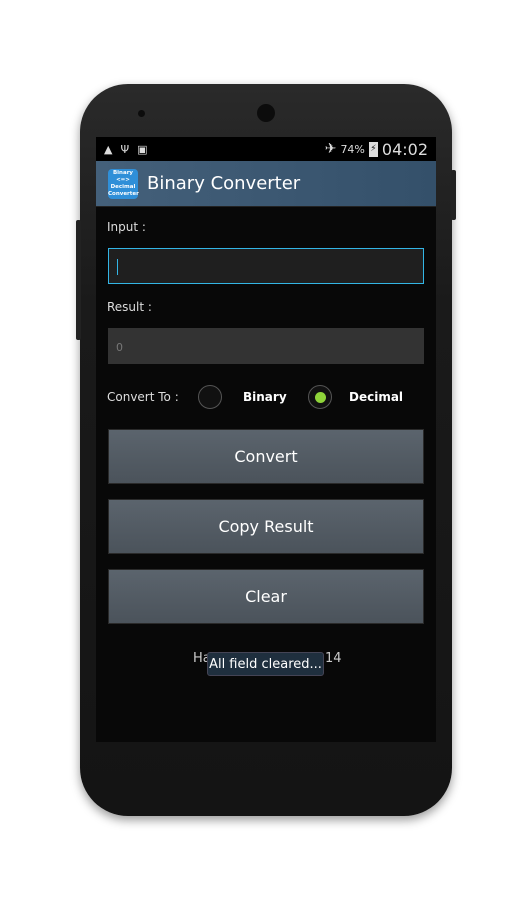 The height and width of the screenshot is (900, 532). What do you see at coordinates (266, 526) in the screenshot?
I see `copy-result-button: Copy Result` at bounding box center [266, 526].